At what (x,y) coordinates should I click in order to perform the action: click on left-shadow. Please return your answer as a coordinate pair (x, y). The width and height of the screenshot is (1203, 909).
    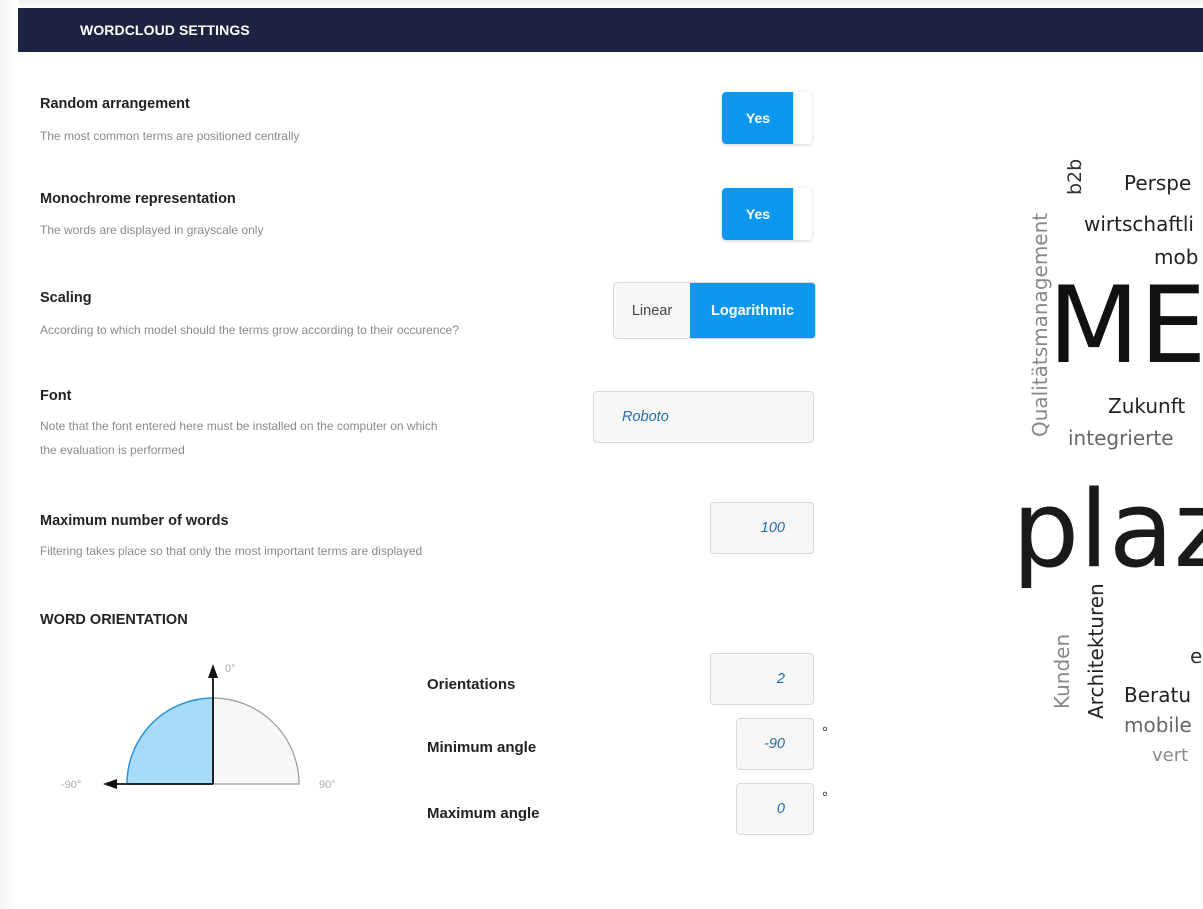
    Looking at the image, I should click on (9, 454).